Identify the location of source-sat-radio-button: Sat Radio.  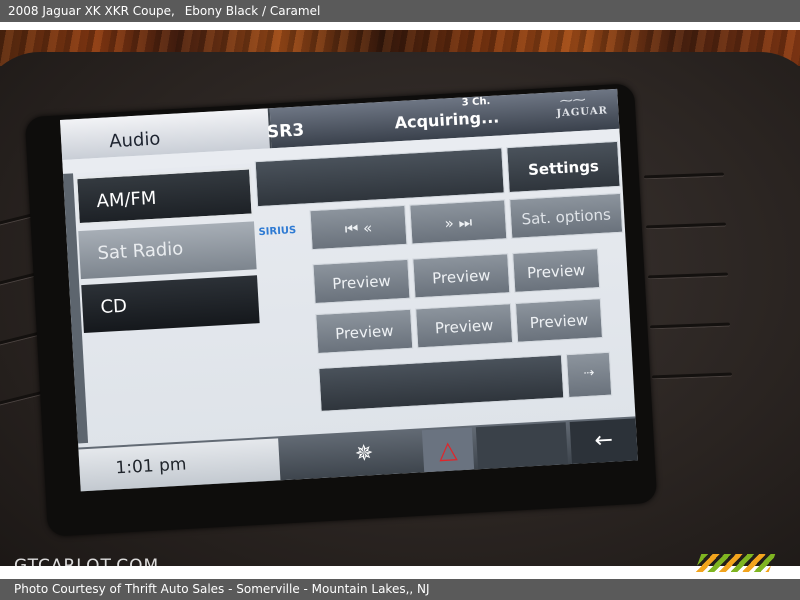
(167, 250).